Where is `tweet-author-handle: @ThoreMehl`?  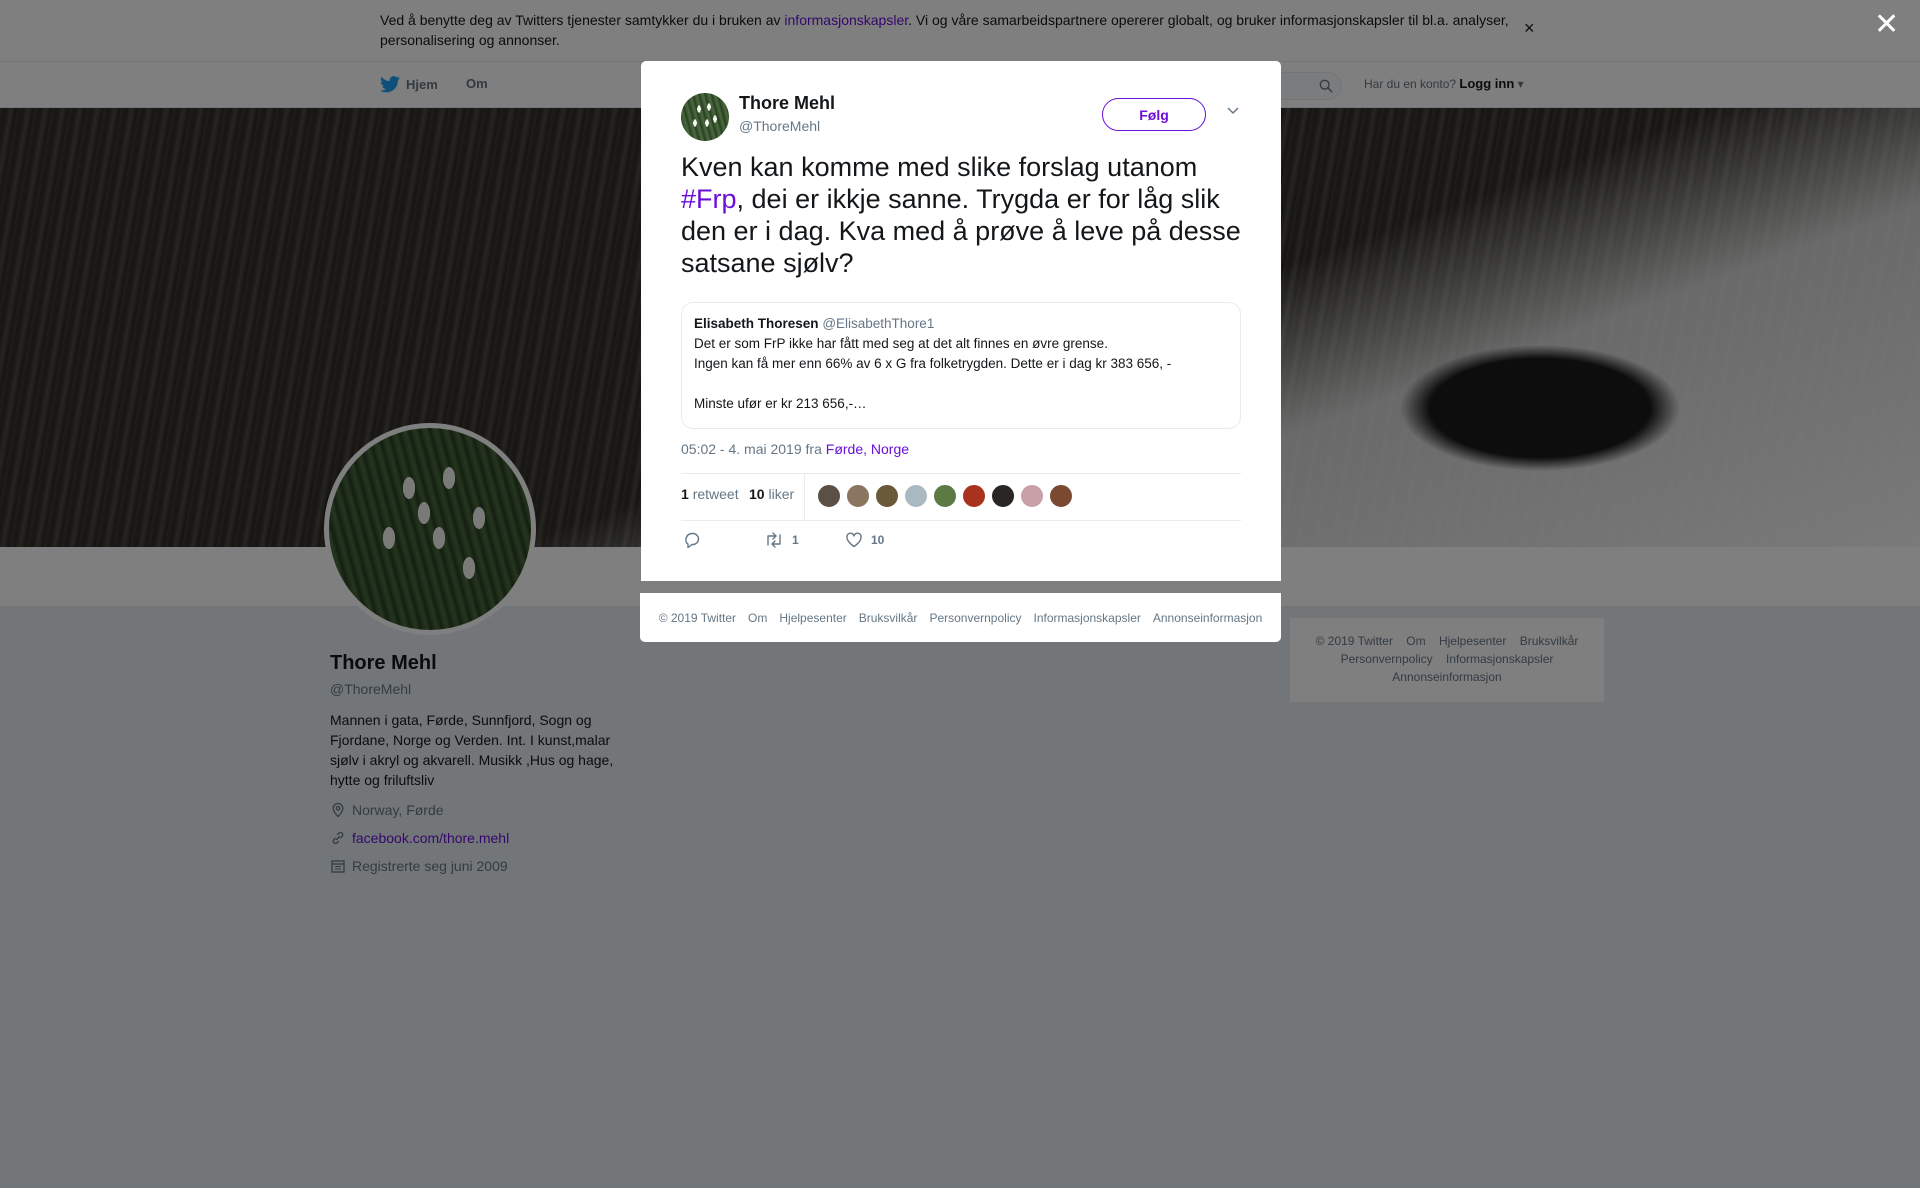 tweet-author-handle: @ThoreMehl is located at coordinates (779, 126).